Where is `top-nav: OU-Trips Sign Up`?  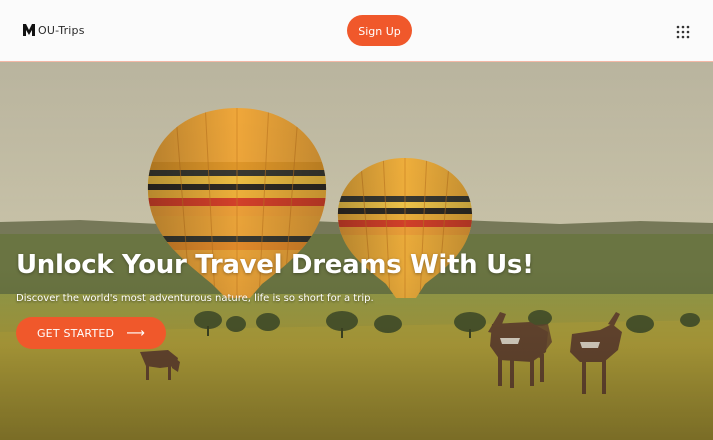 top-nav: OU-Trips Sign Up is located at coordinates (356, 31).